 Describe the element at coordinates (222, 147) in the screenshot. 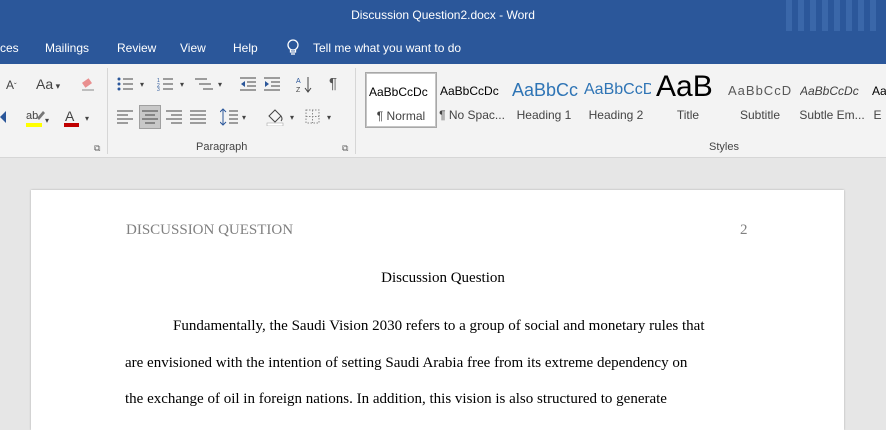

I see `paragraph-group-label: Paragraph` at that location.